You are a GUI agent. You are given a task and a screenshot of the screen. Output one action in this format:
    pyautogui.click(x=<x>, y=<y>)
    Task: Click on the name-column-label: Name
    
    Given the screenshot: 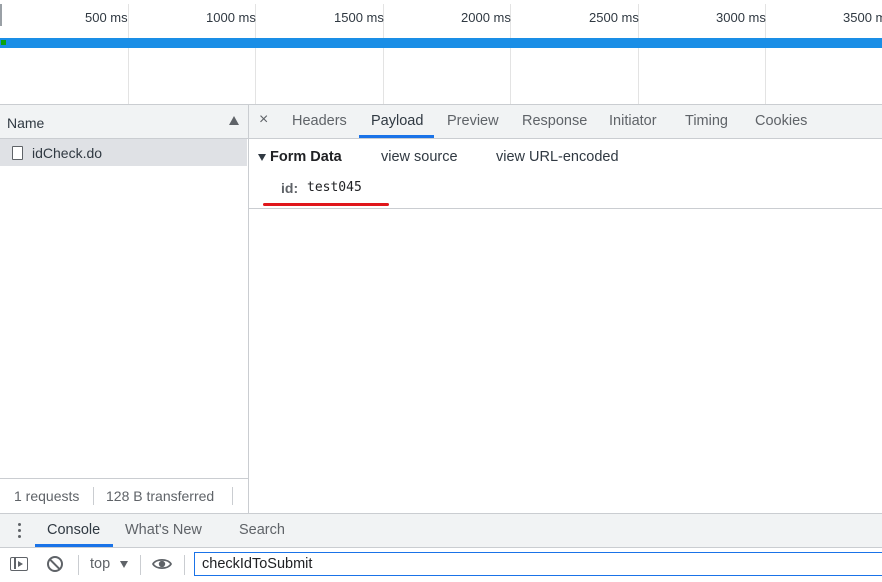 What is the action you would take?
    pyautogui.click(x=26, y=123)
    